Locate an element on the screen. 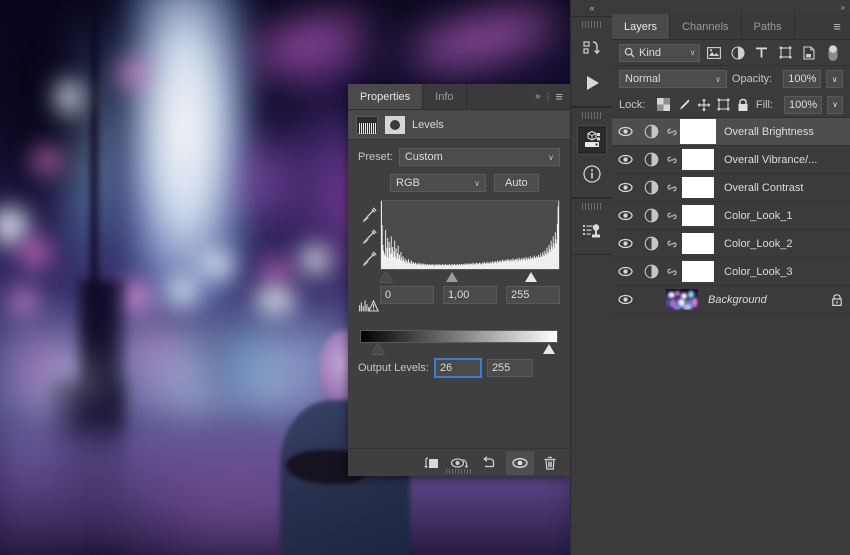 The image size is (850, 555). output-shadow-slider-handle is located at coordinates (378, 349).